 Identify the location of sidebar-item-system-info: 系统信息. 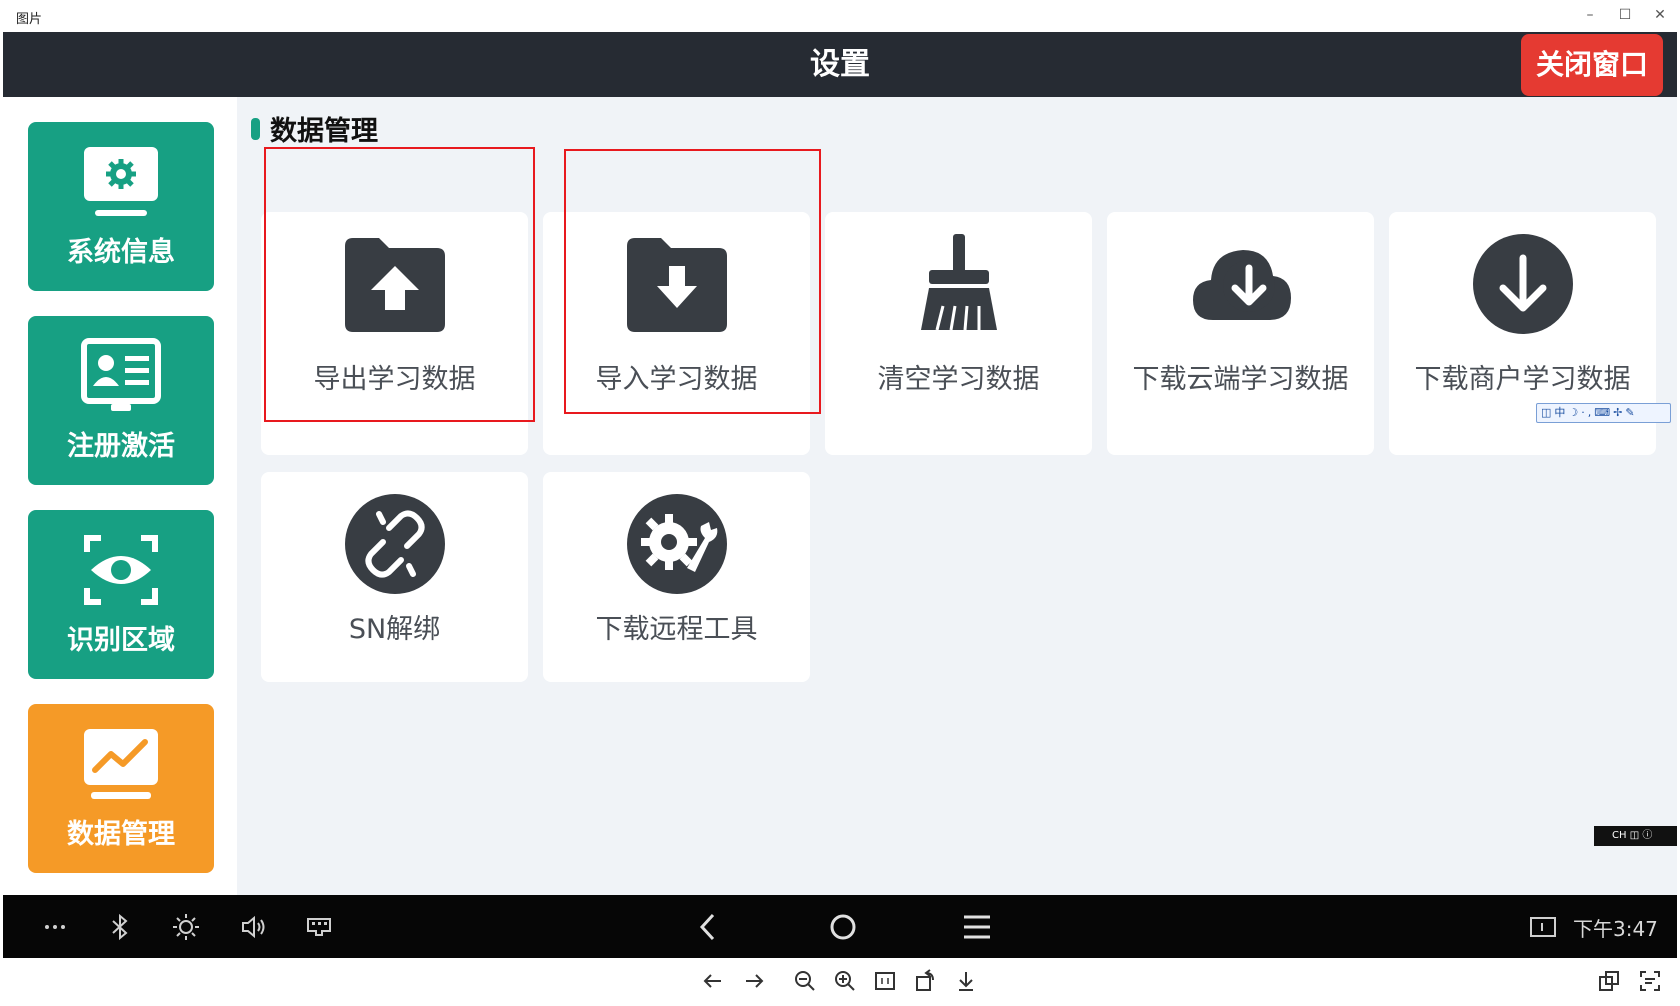
(121, 206).